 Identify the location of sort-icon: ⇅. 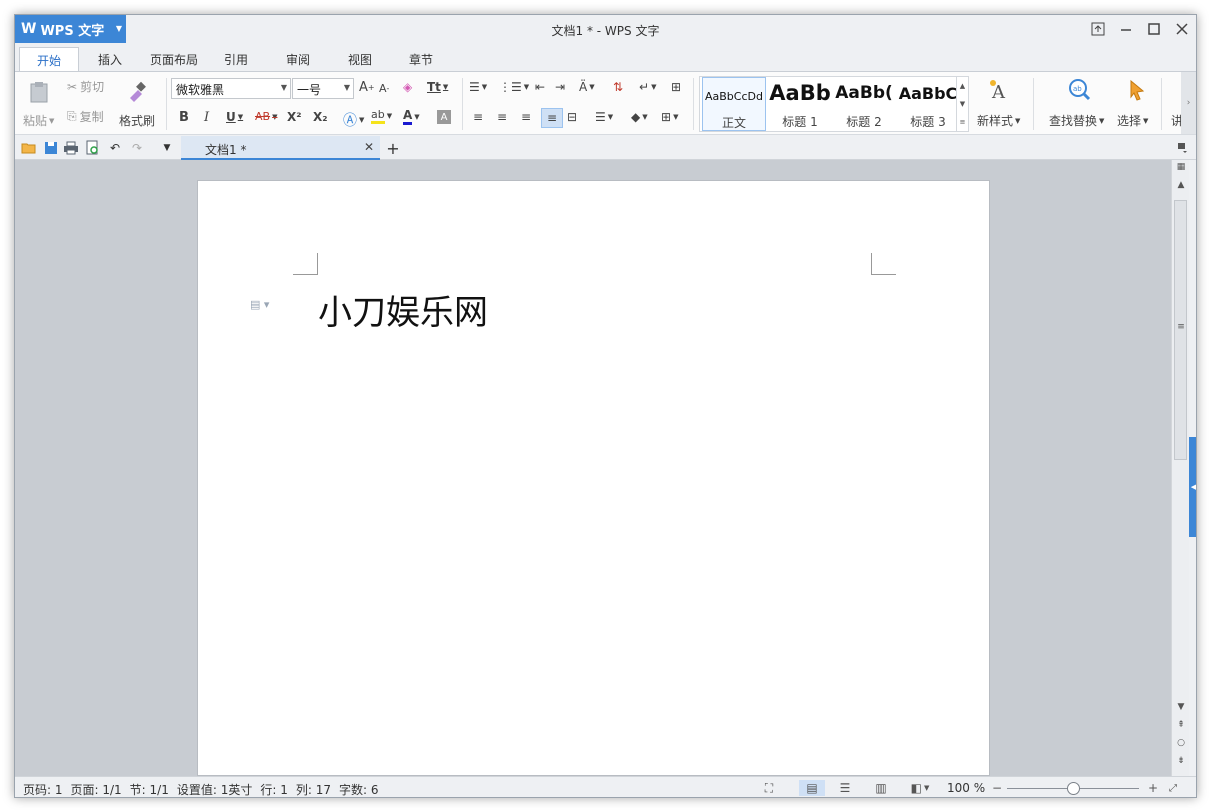
(618, 87).